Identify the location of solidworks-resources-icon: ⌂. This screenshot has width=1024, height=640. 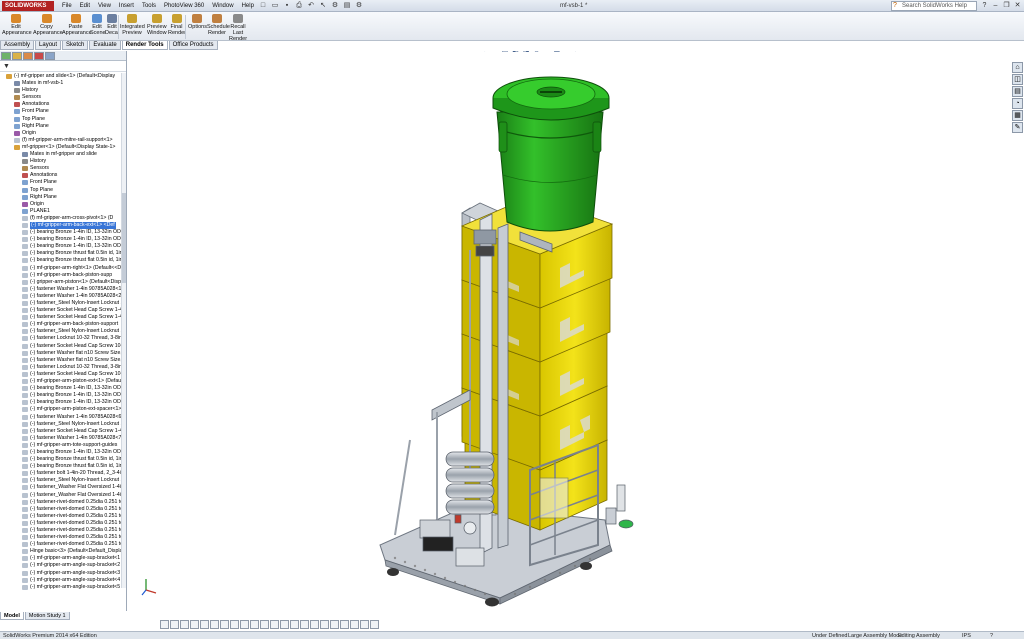
(1017, 67).